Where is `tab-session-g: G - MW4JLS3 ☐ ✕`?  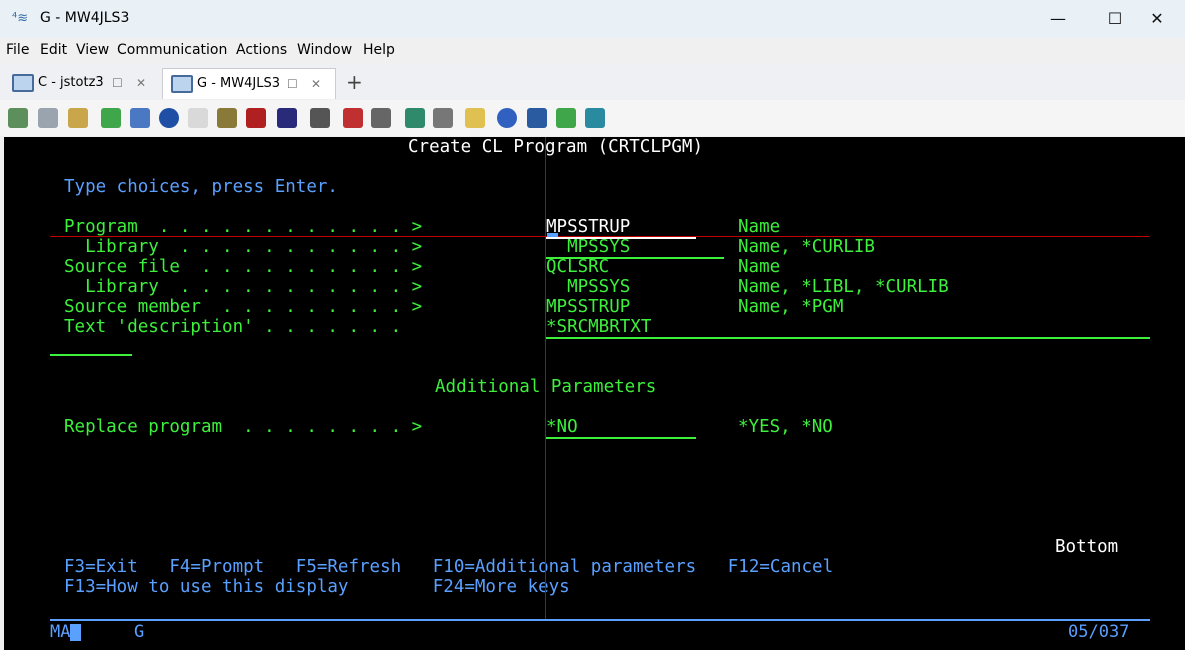 tab-session-g: G - MW4JLS3 ☐ ✕ is located at coordinates (249, 83).